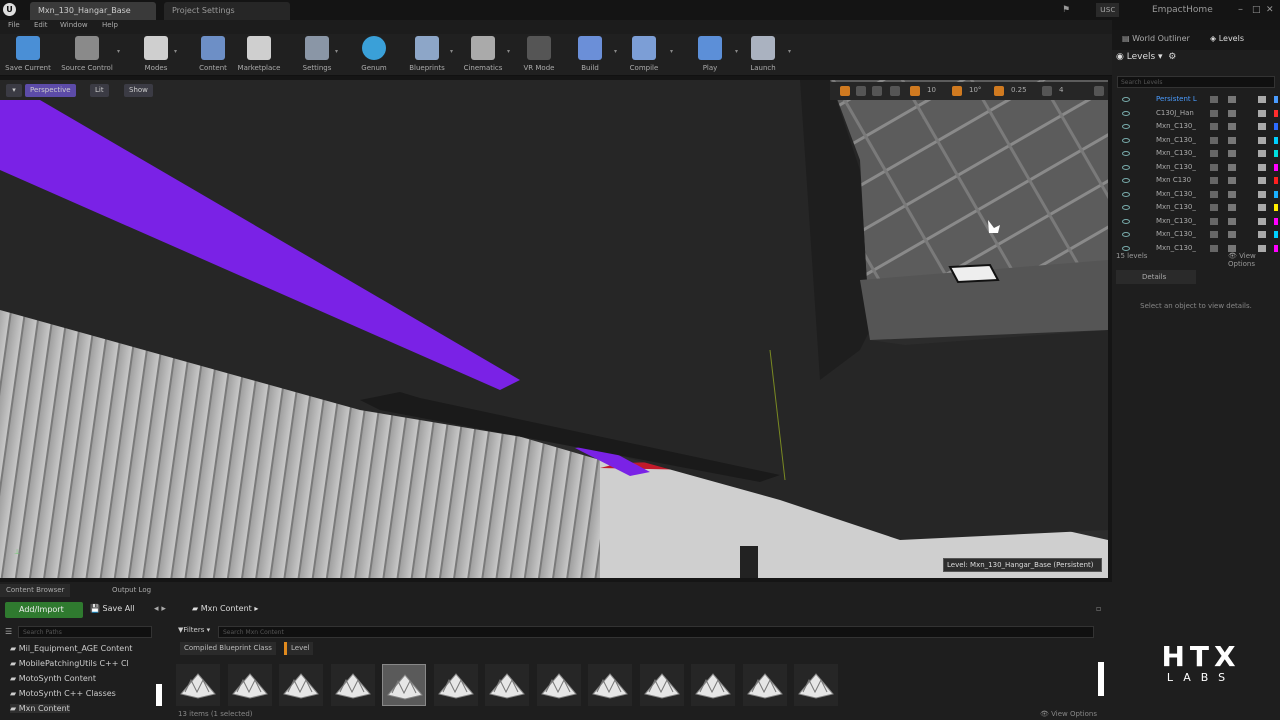 The height and width of the screenshot is (720, 1280). I want to click on world-icon, so click(895, 91).